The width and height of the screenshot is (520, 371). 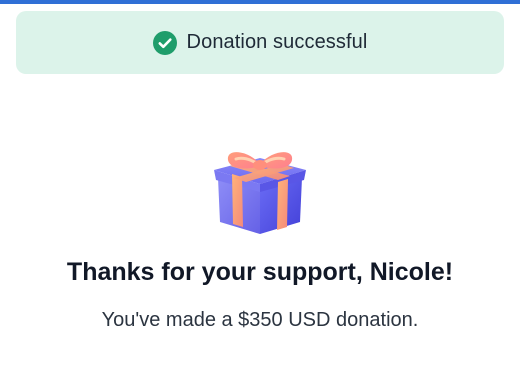 I want to click on toast-message: Donation successful, so click(x=277, y=42).